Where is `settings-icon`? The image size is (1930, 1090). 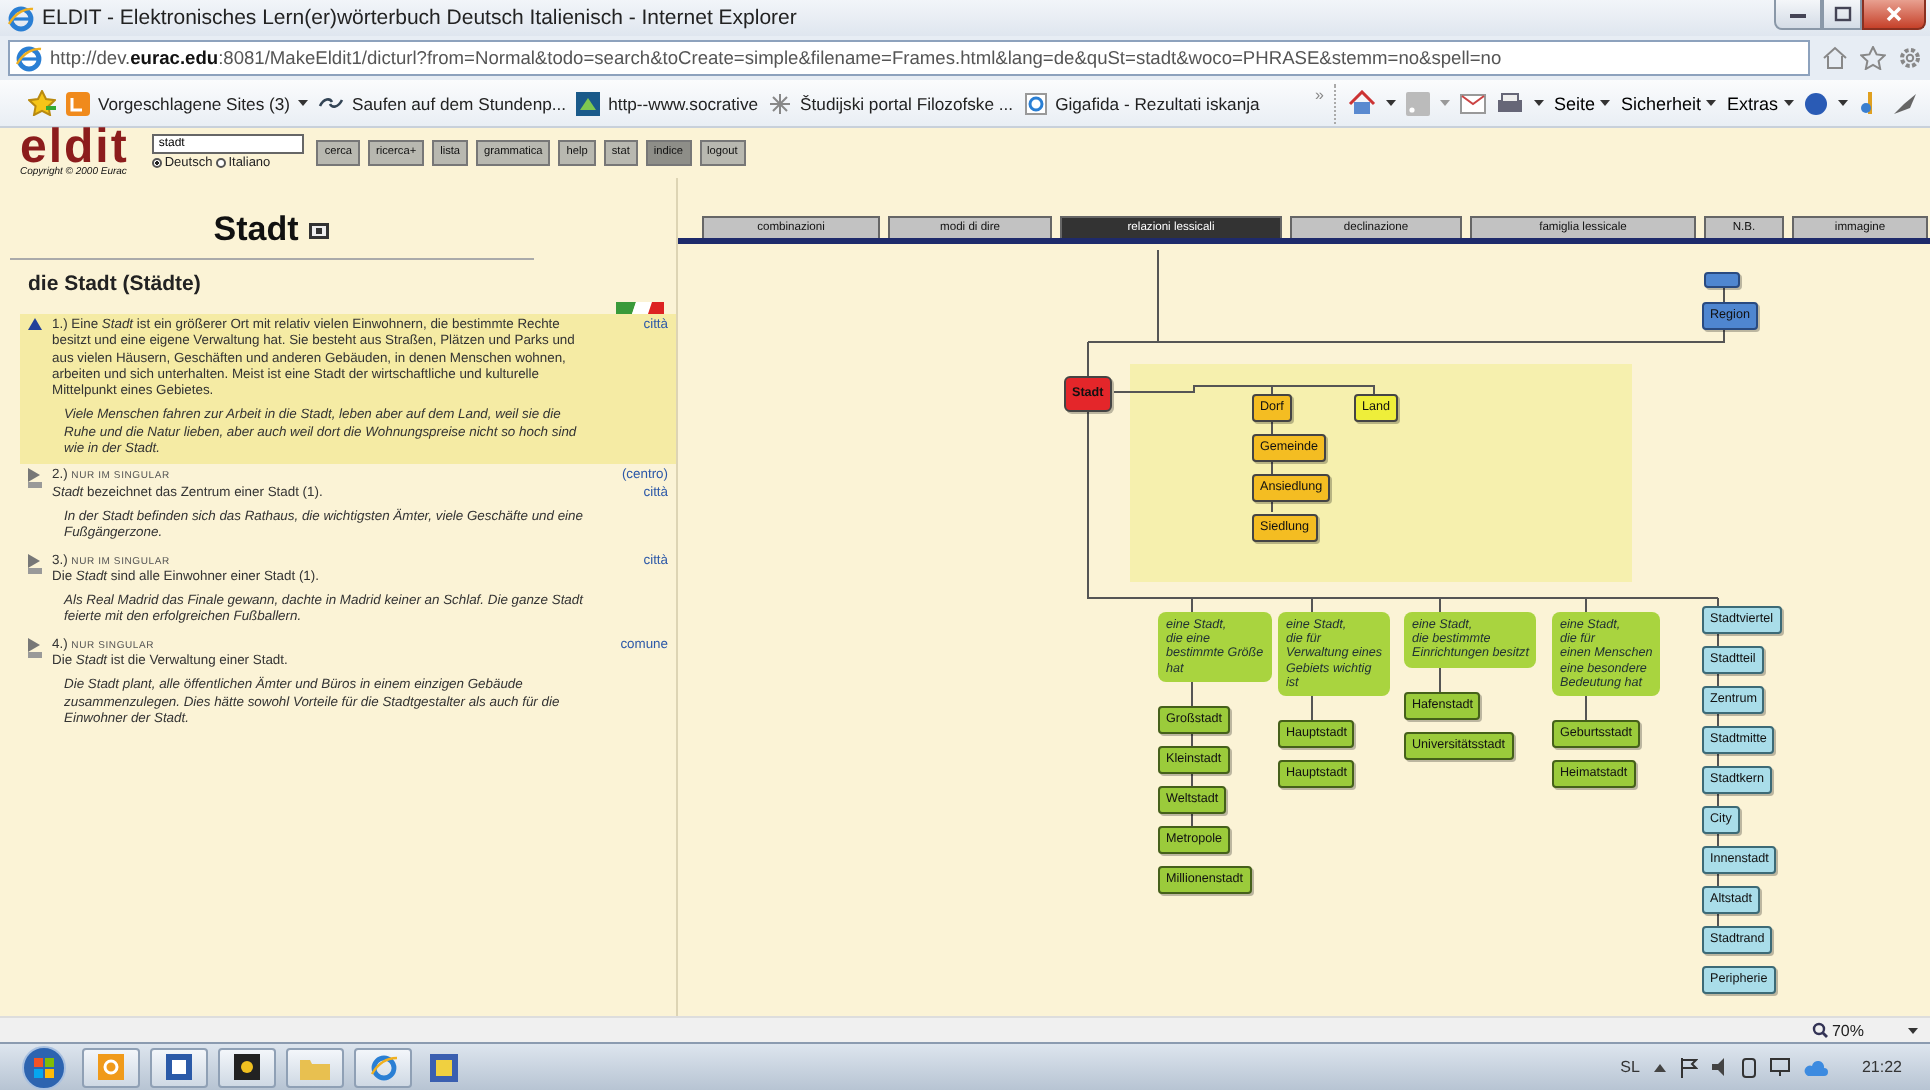 settings-icon is located at coordinates (1910, 58).